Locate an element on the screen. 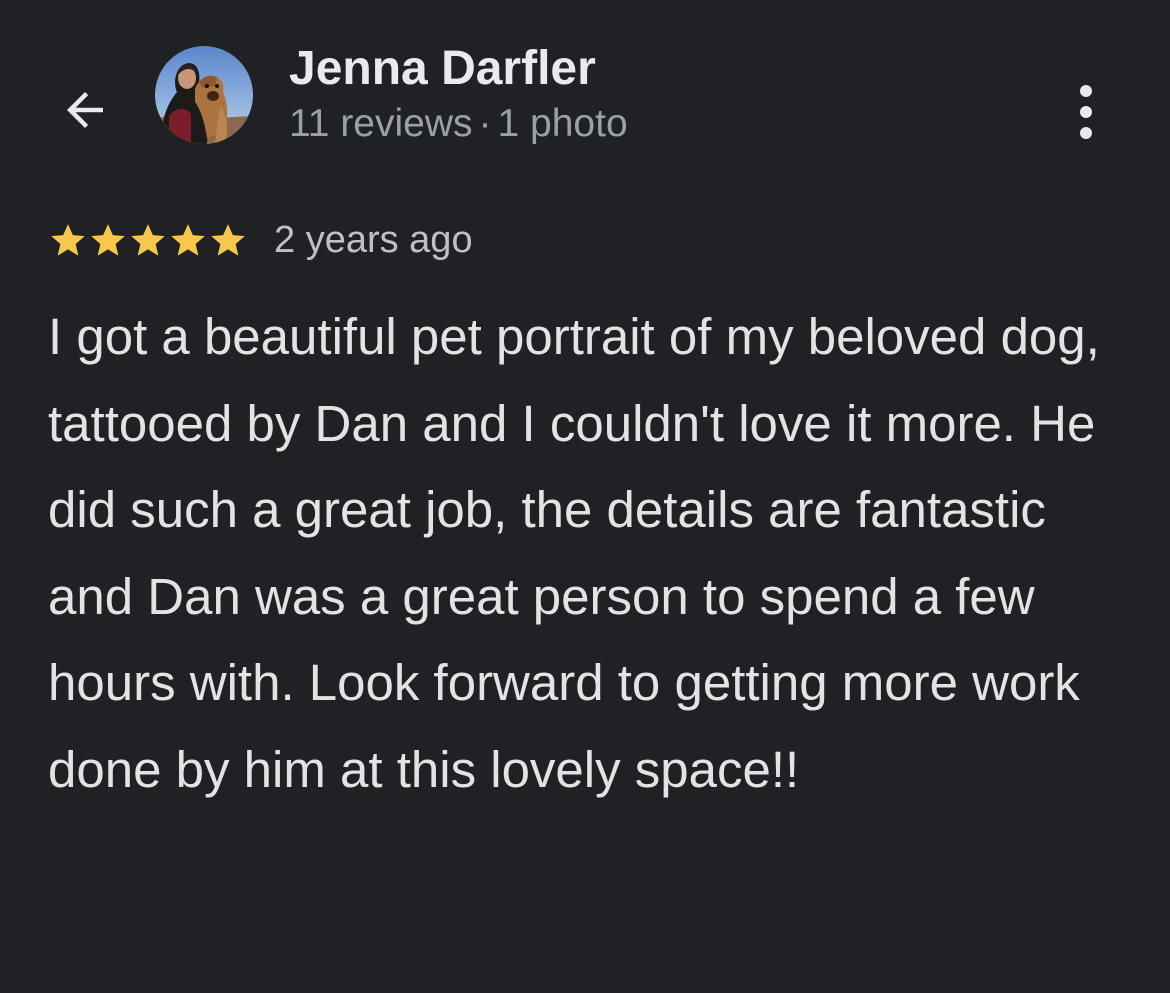 This screenshot has height=993, width=1170. more-options-button is located at coordinates (1086, 112).